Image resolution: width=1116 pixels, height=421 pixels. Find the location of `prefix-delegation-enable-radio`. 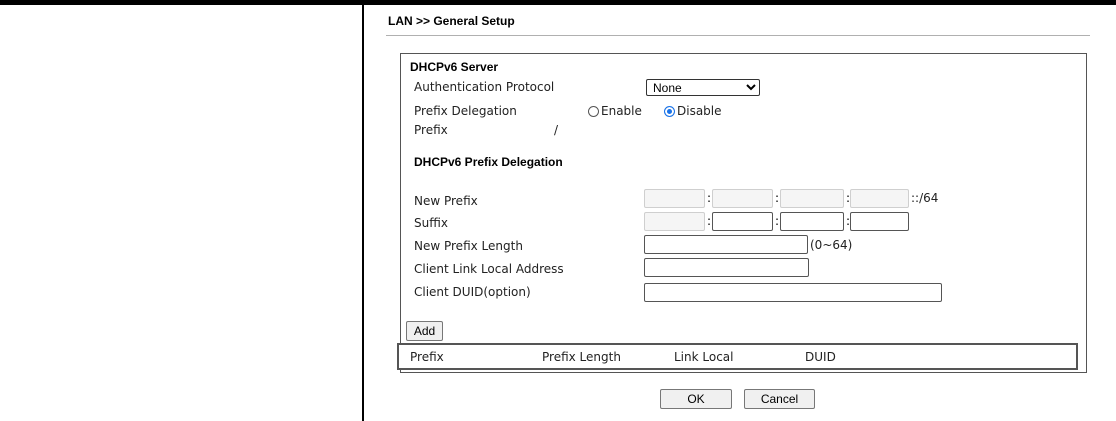

prefix-delegation-enable-radio is located at coordinates (593, 111).